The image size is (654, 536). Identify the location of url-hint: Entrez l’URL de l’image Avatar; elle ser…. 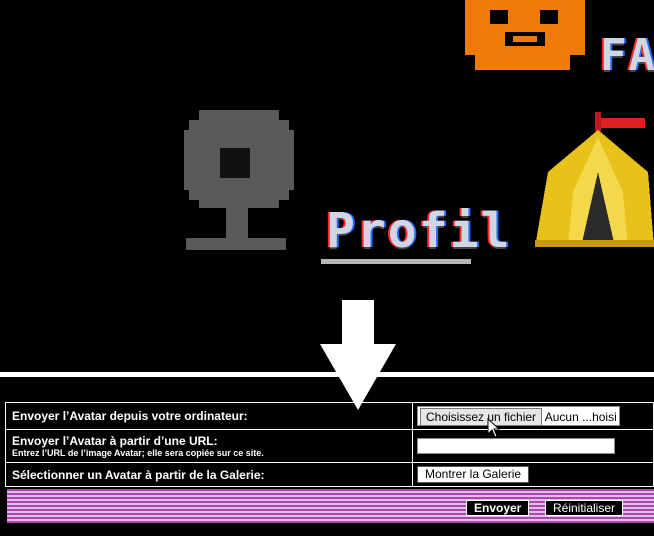
(138, 453).